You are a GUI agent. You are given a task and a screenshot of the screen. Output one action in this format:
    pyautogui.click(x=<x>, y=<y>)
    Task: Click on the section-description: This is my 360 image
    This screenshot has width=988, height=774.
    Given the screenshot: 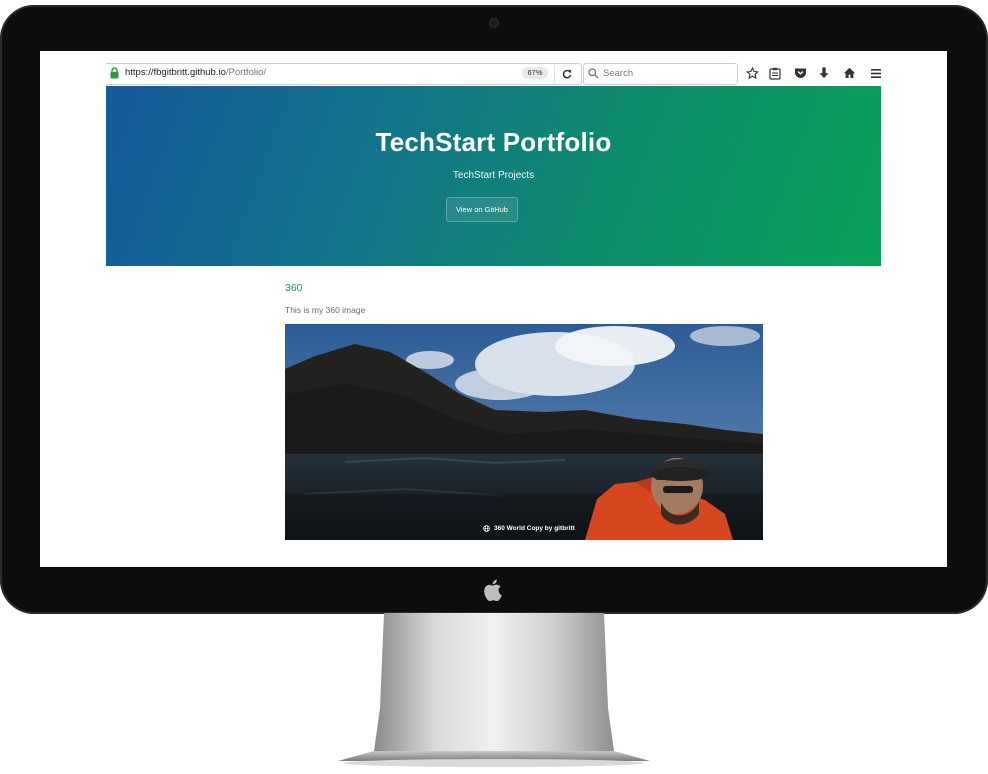 What is the action you would take?
    pyautogui.click(x=325, y=310)
    